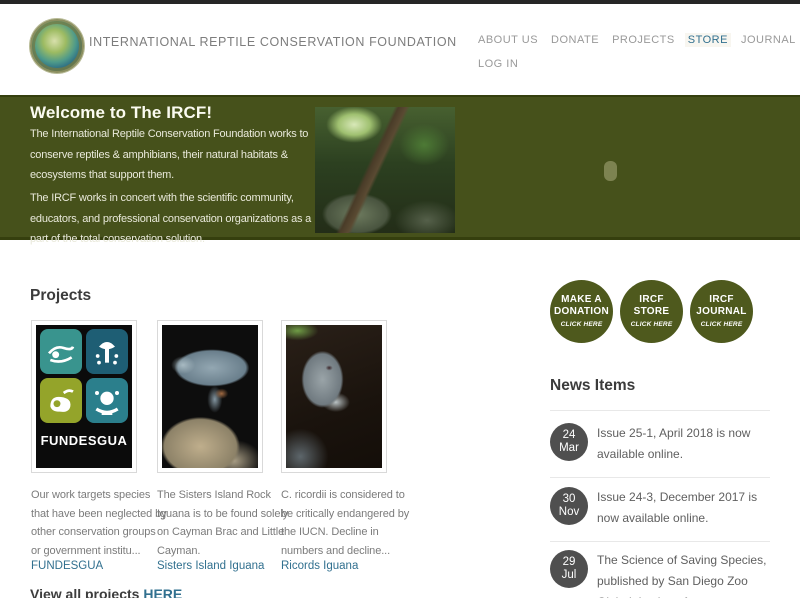 The image size is (800, 598). I want to click on fundesgua-logo: FUNDESGUA, so click(84, 396).